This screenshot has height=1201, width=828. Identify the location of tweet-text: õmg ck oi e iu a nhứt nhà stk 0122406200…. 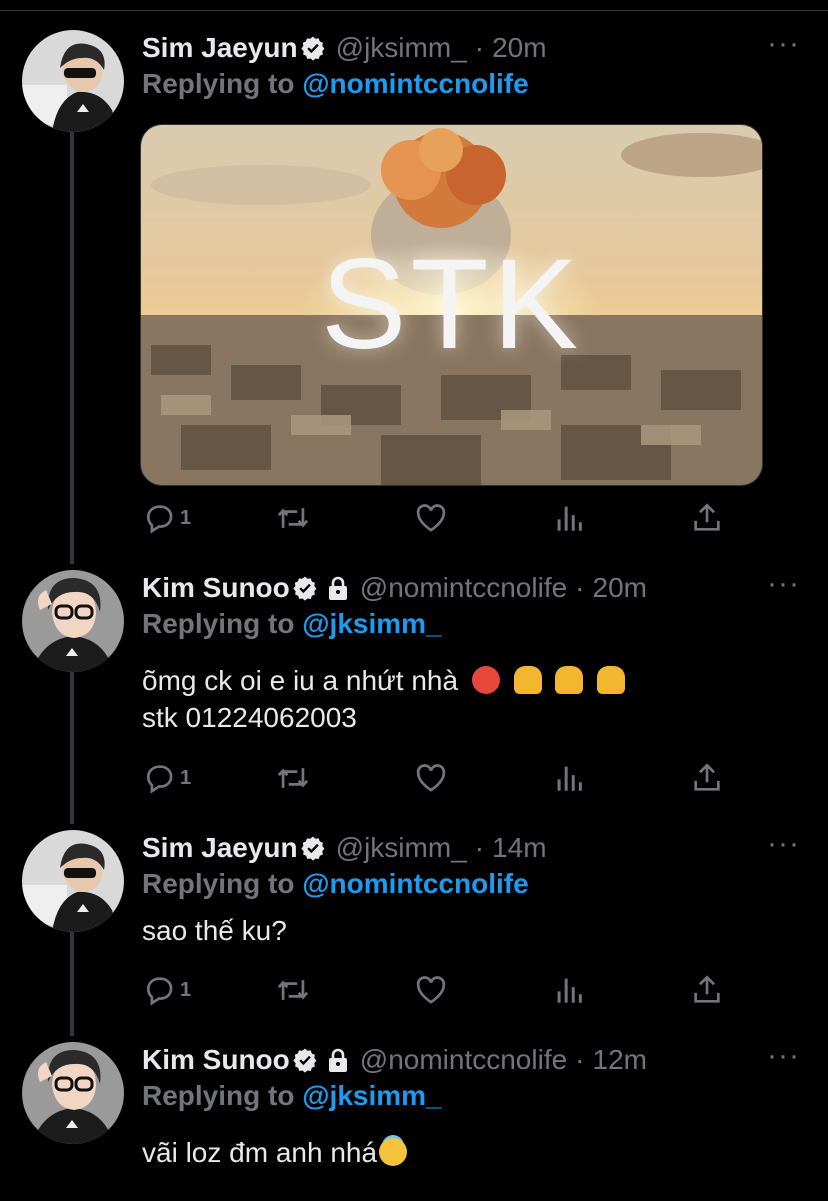
(384, 699).